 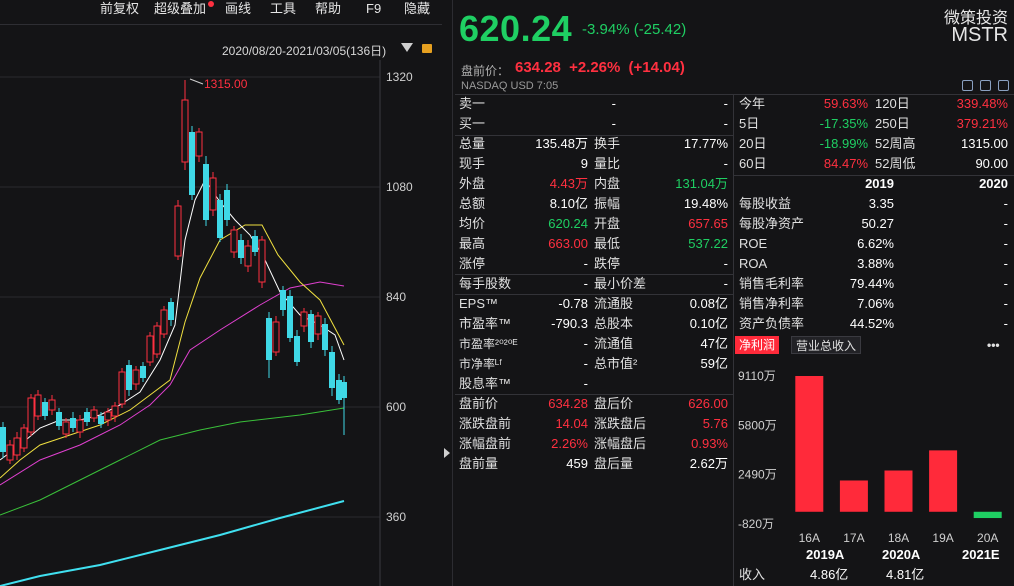 I want to click on ma-120-line, so click(x=172, y=461).